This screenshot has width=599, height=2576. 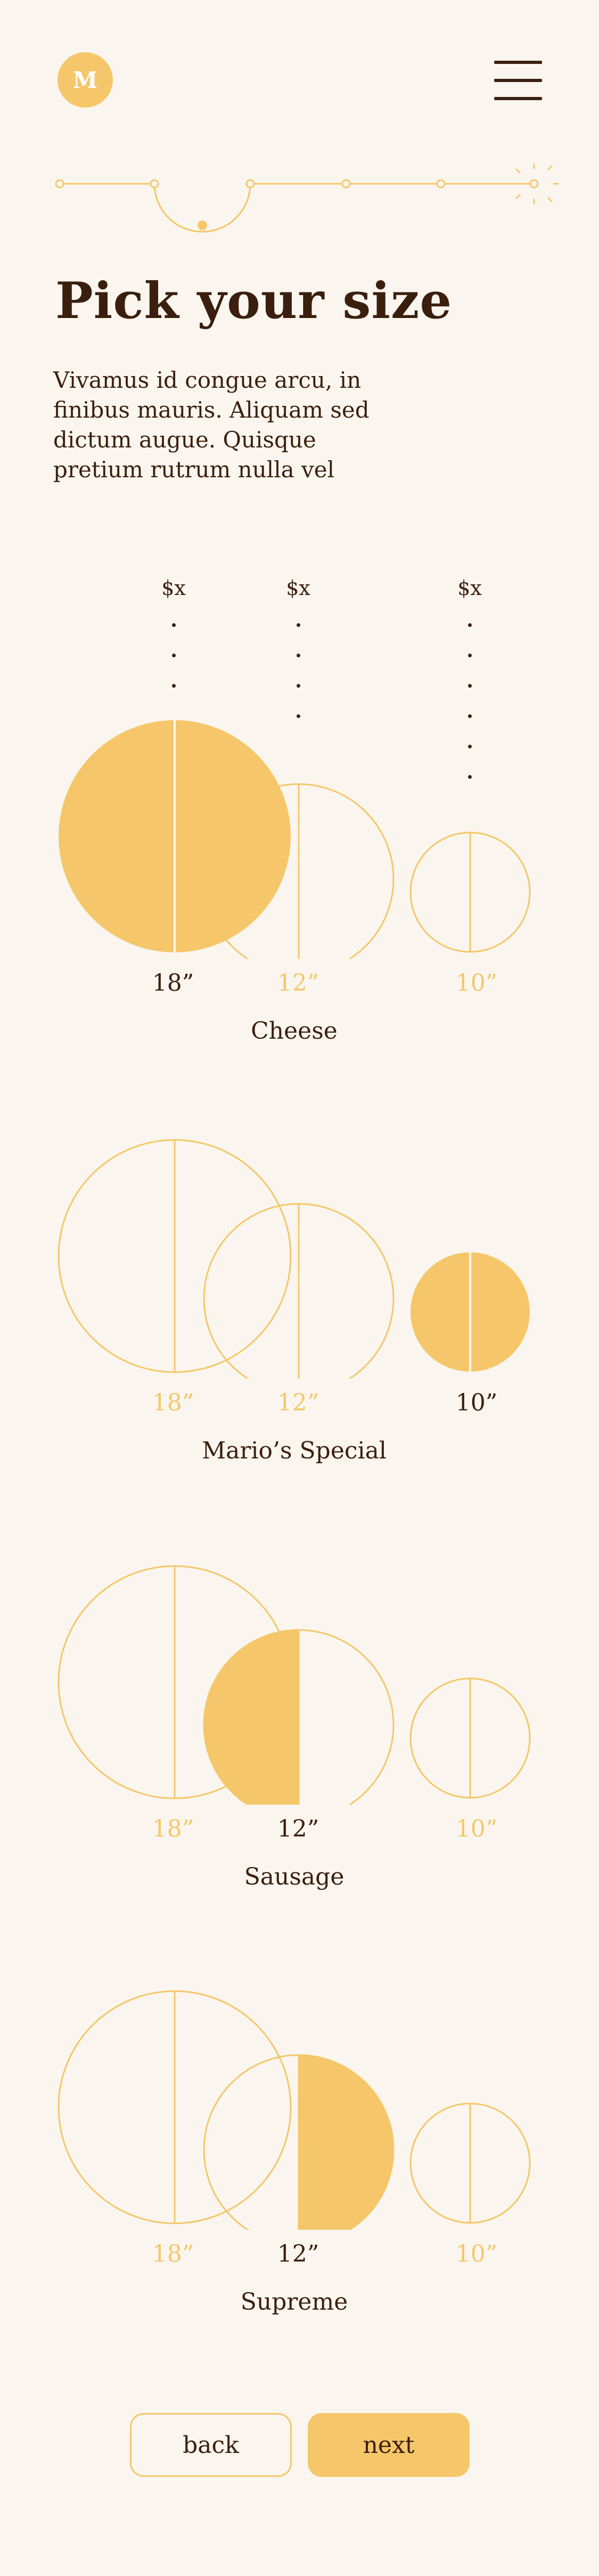 What do you see at coordinates (203, 226) in the screenshot?
I see `progress-current-indicator` at bounding box center [203, 226].